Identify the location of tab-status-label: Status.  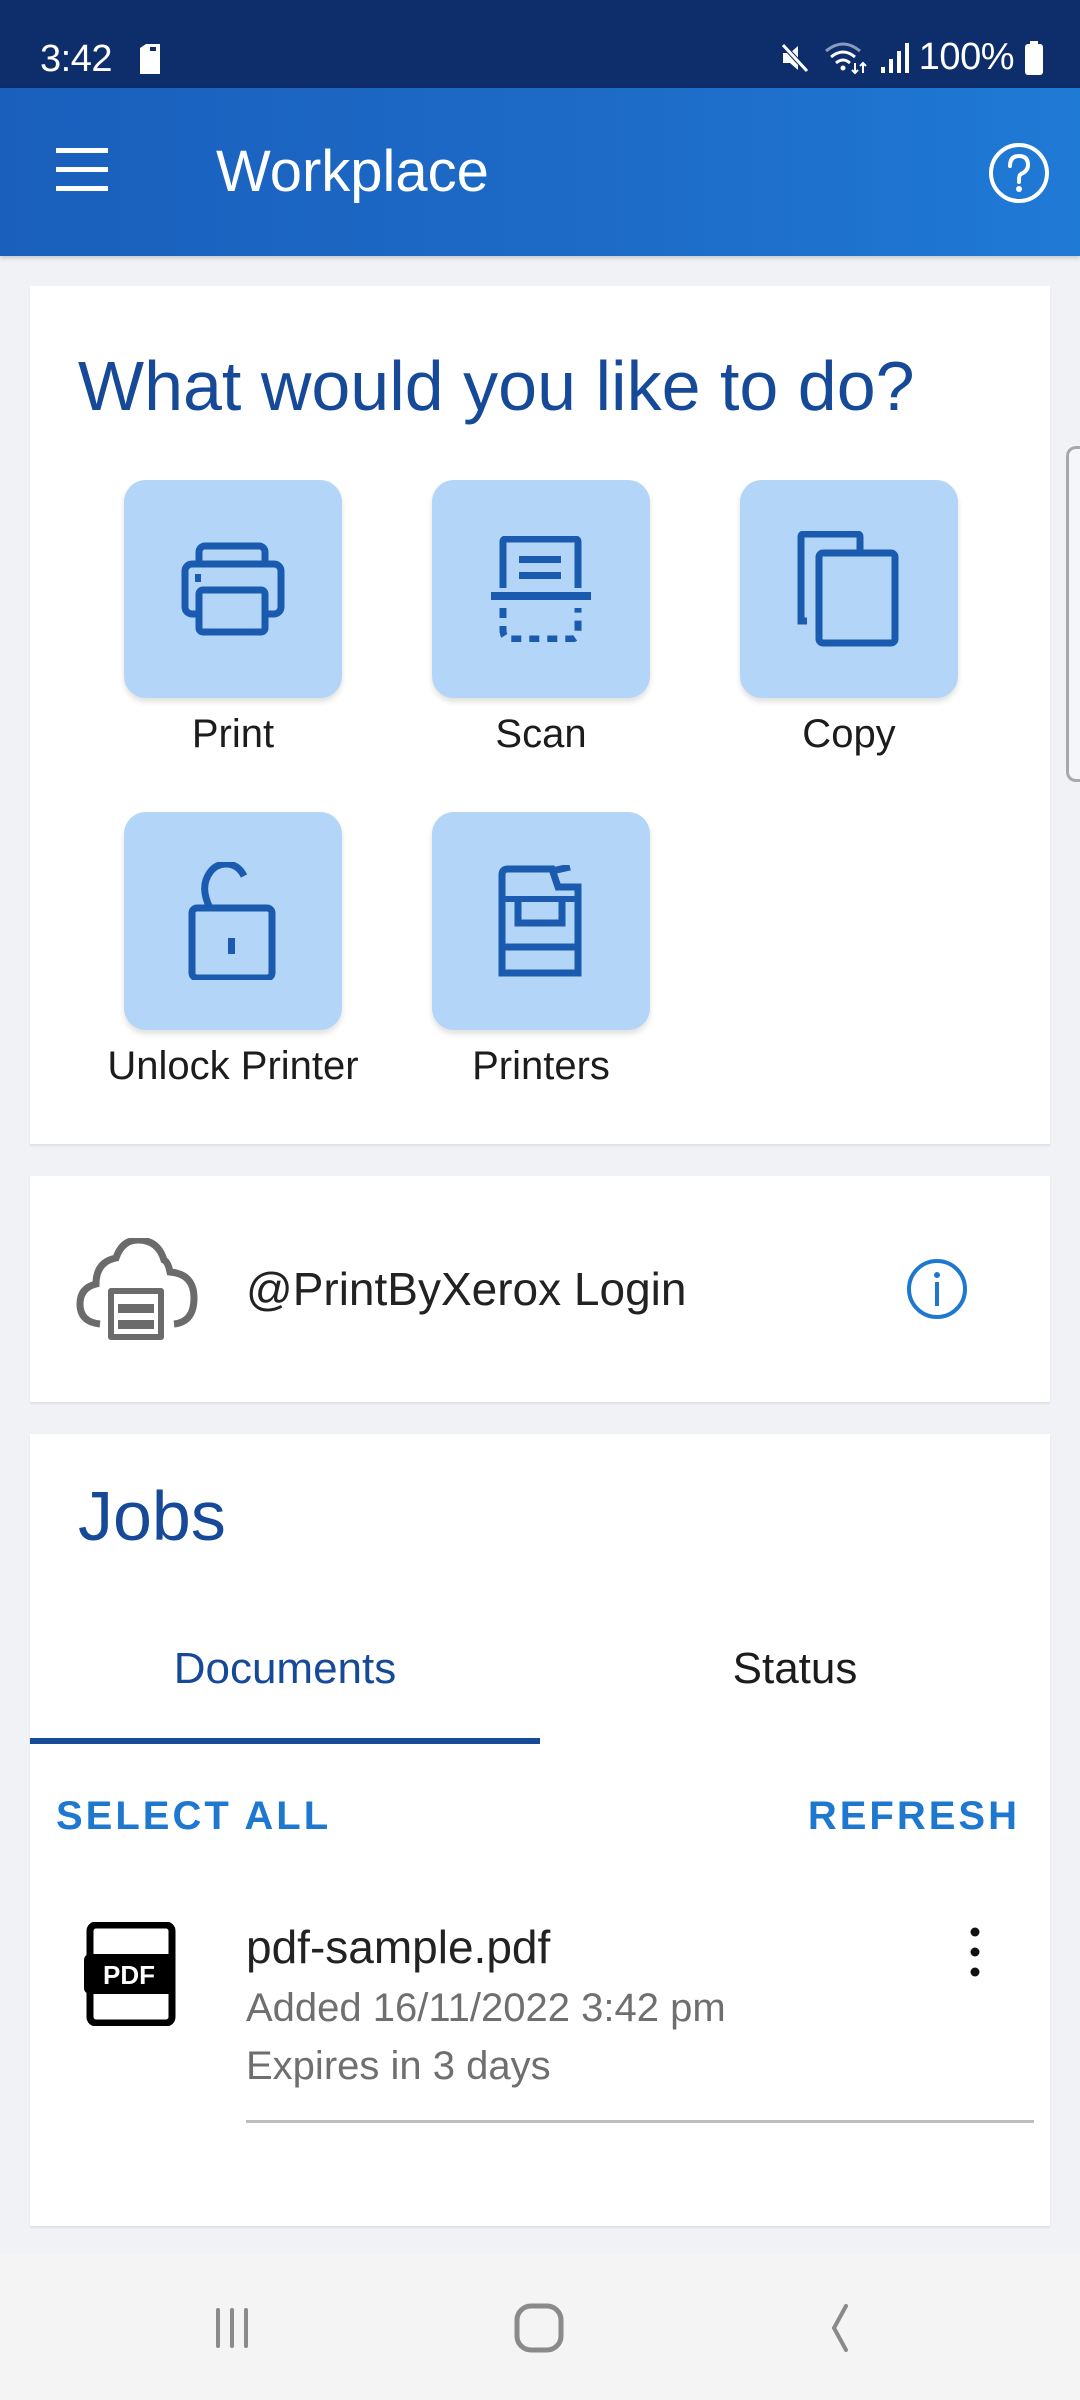
(795, 1668).